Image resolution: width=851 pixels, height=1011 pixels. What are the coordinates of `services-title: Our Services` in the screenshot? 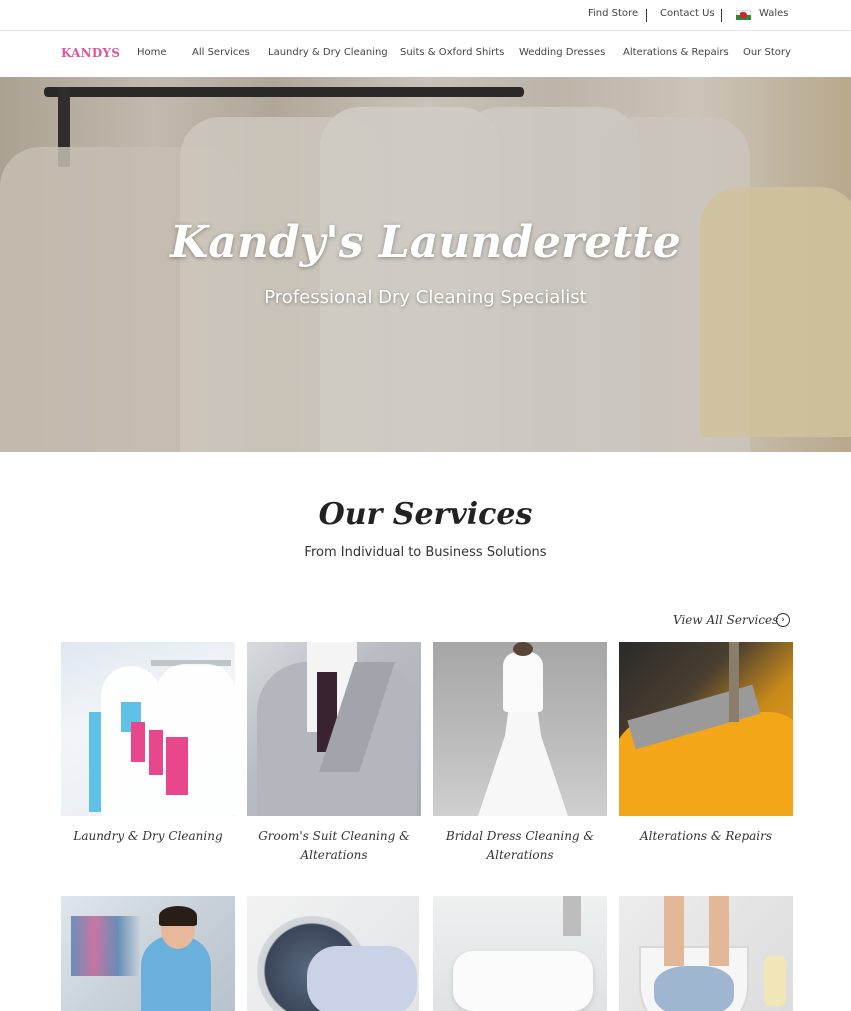 It's located at (425, 514).